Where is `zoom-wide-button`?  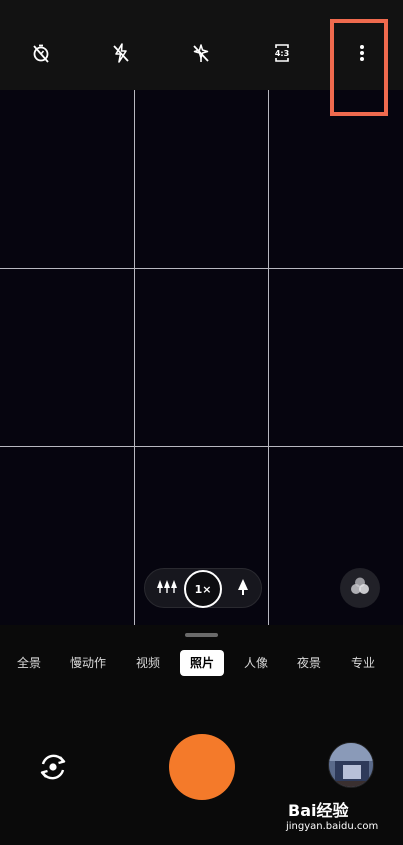
zoom-wide-button is located at coordinates (167, 589).